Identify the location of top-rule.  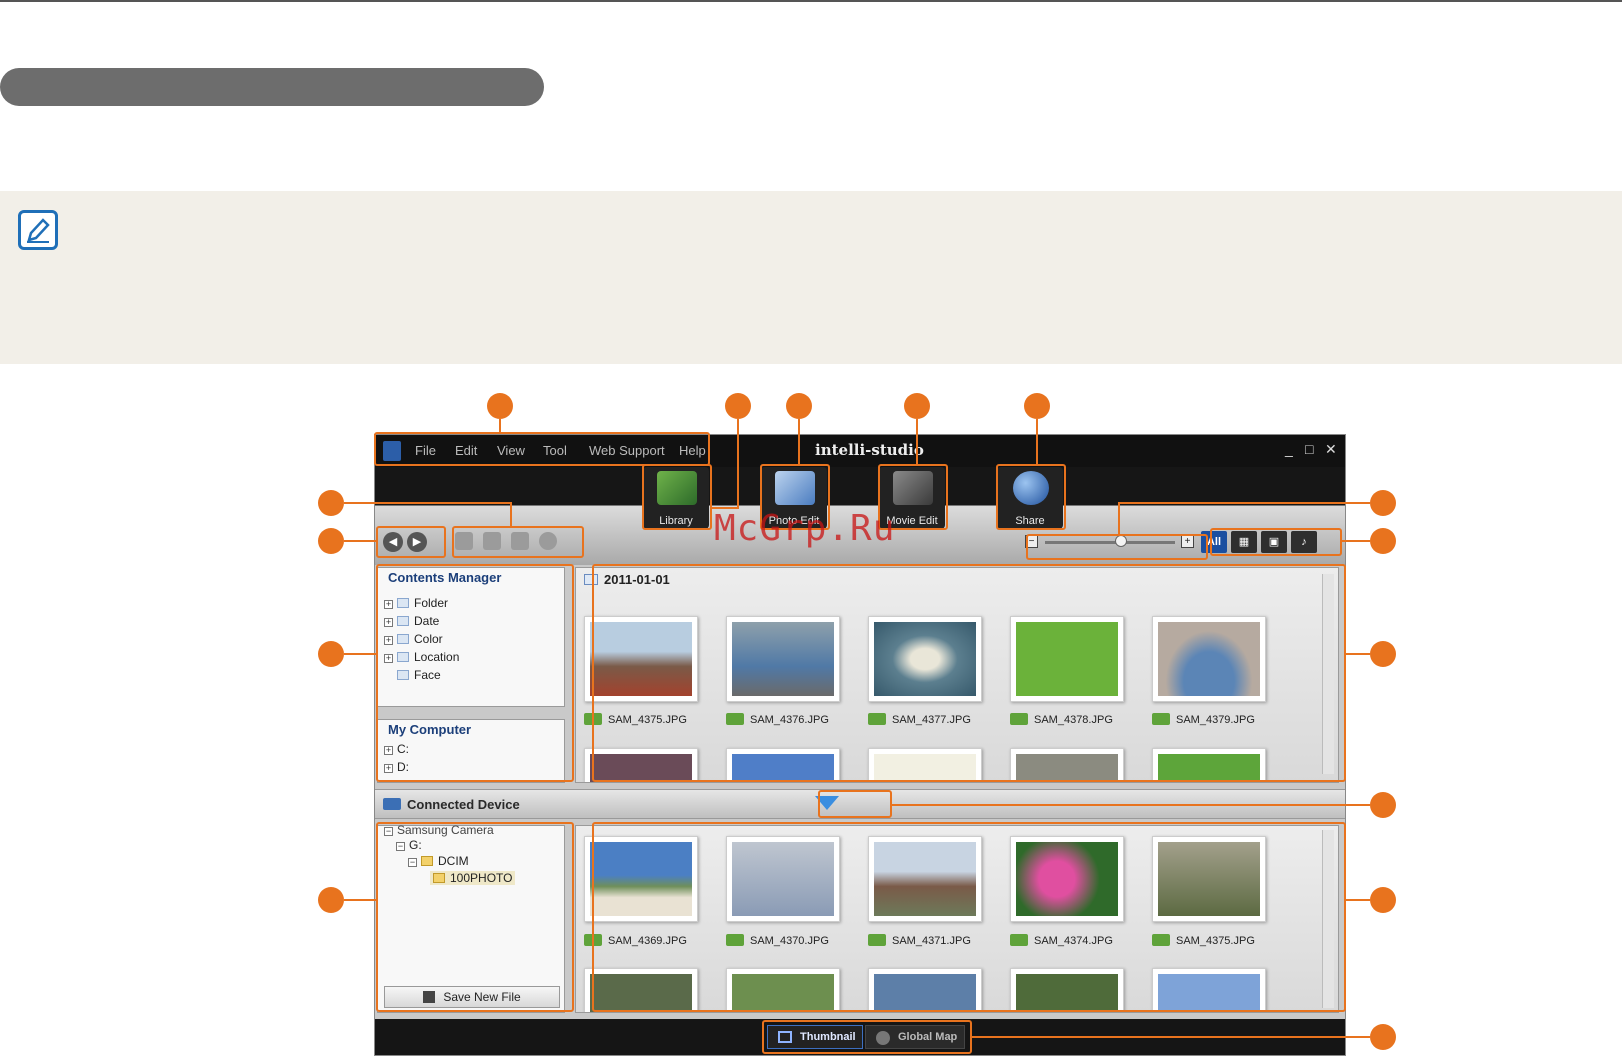
(811, 1).